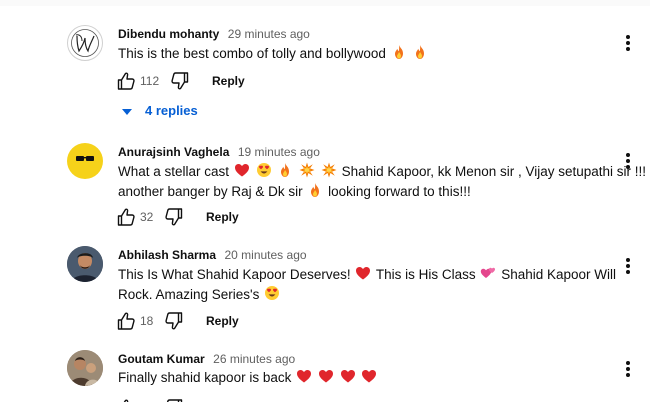  I want to click on like-count: 18, so click(147, 321).